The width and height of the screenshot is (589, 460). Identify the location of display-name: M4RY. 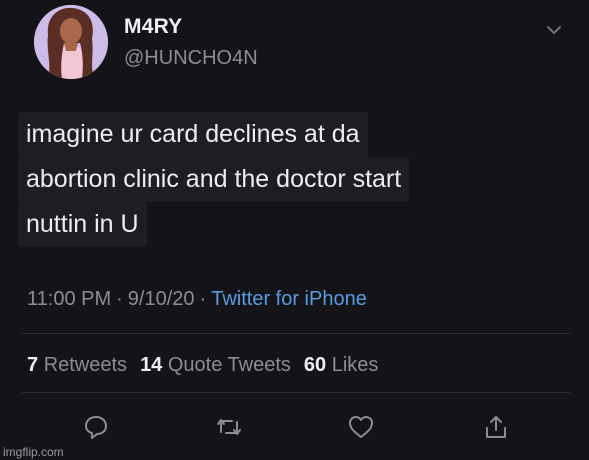
(153, 27).